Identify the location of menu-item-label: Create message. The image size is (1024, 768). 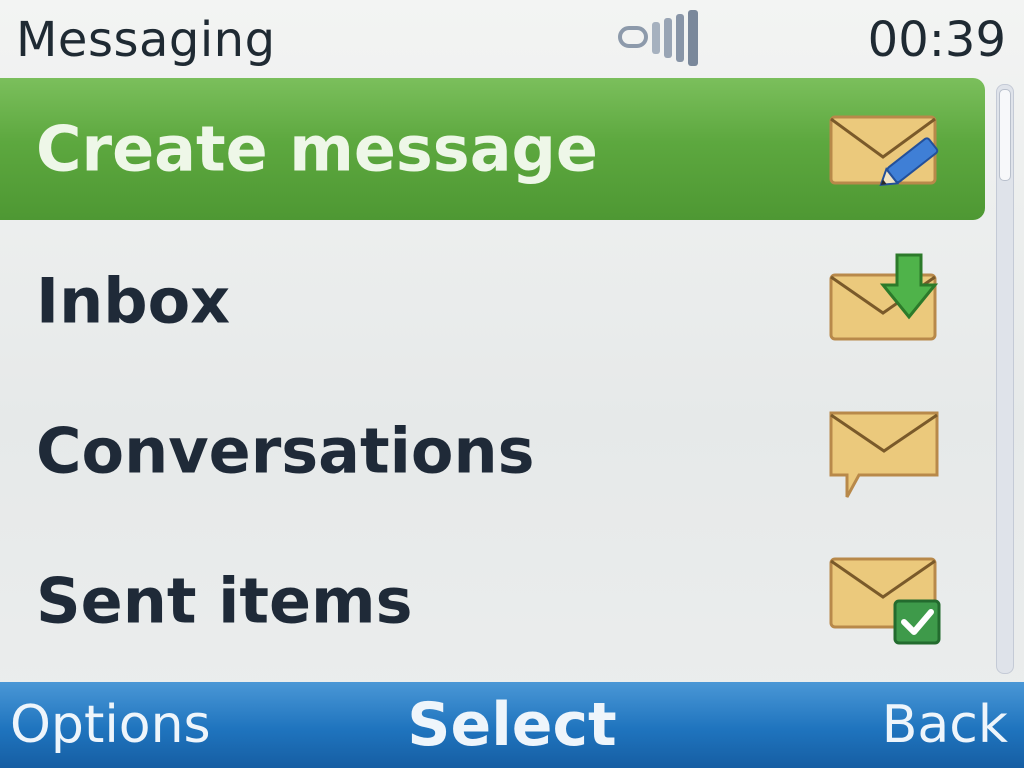
(317, 149).